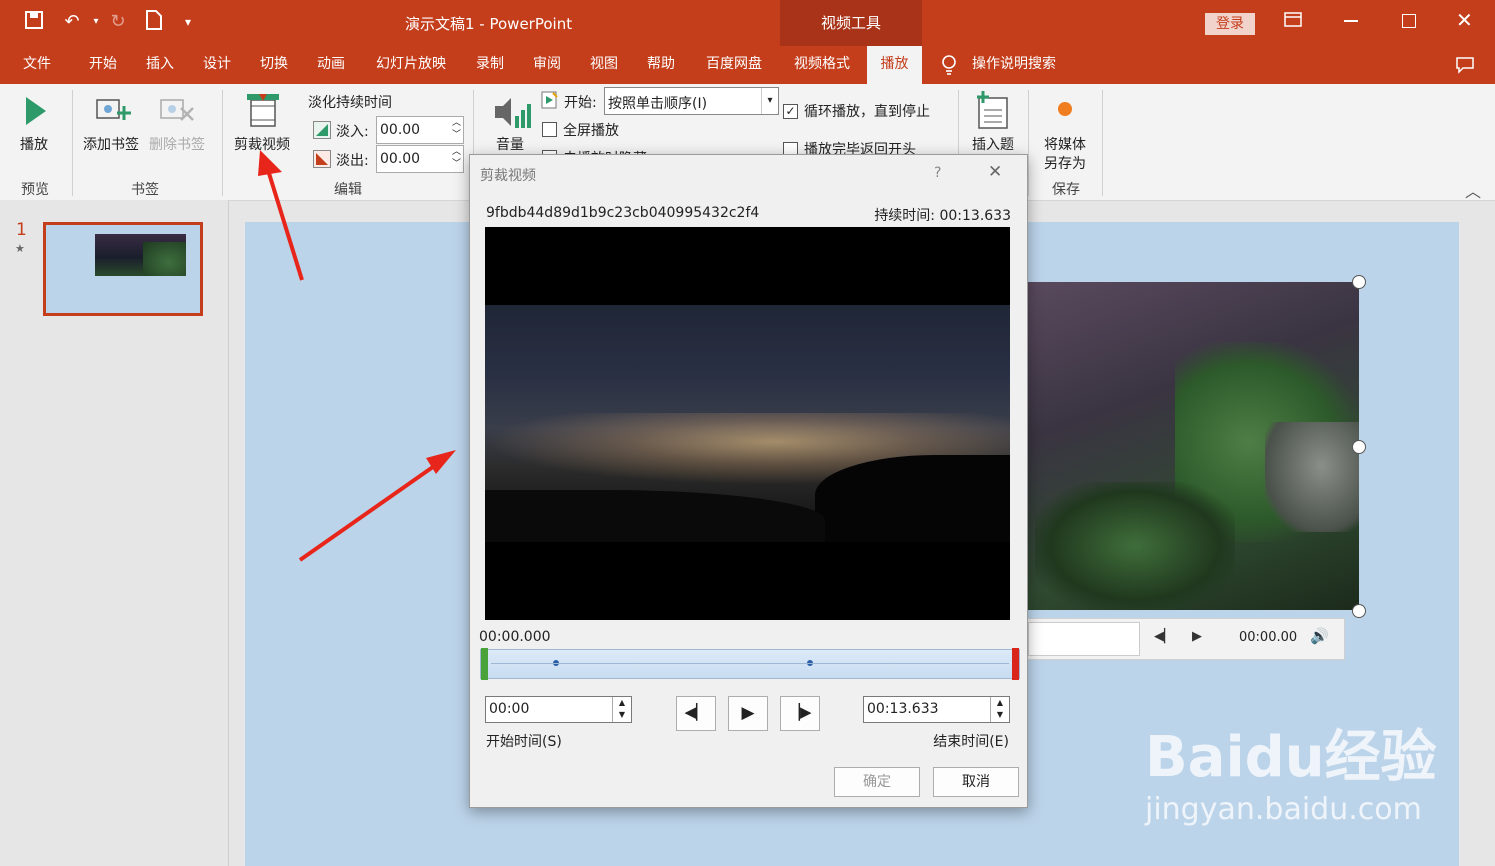 This screenshot has height=866, width=1495. I want to click on previous-frame-icon: ◀▏, so click(696, 712).